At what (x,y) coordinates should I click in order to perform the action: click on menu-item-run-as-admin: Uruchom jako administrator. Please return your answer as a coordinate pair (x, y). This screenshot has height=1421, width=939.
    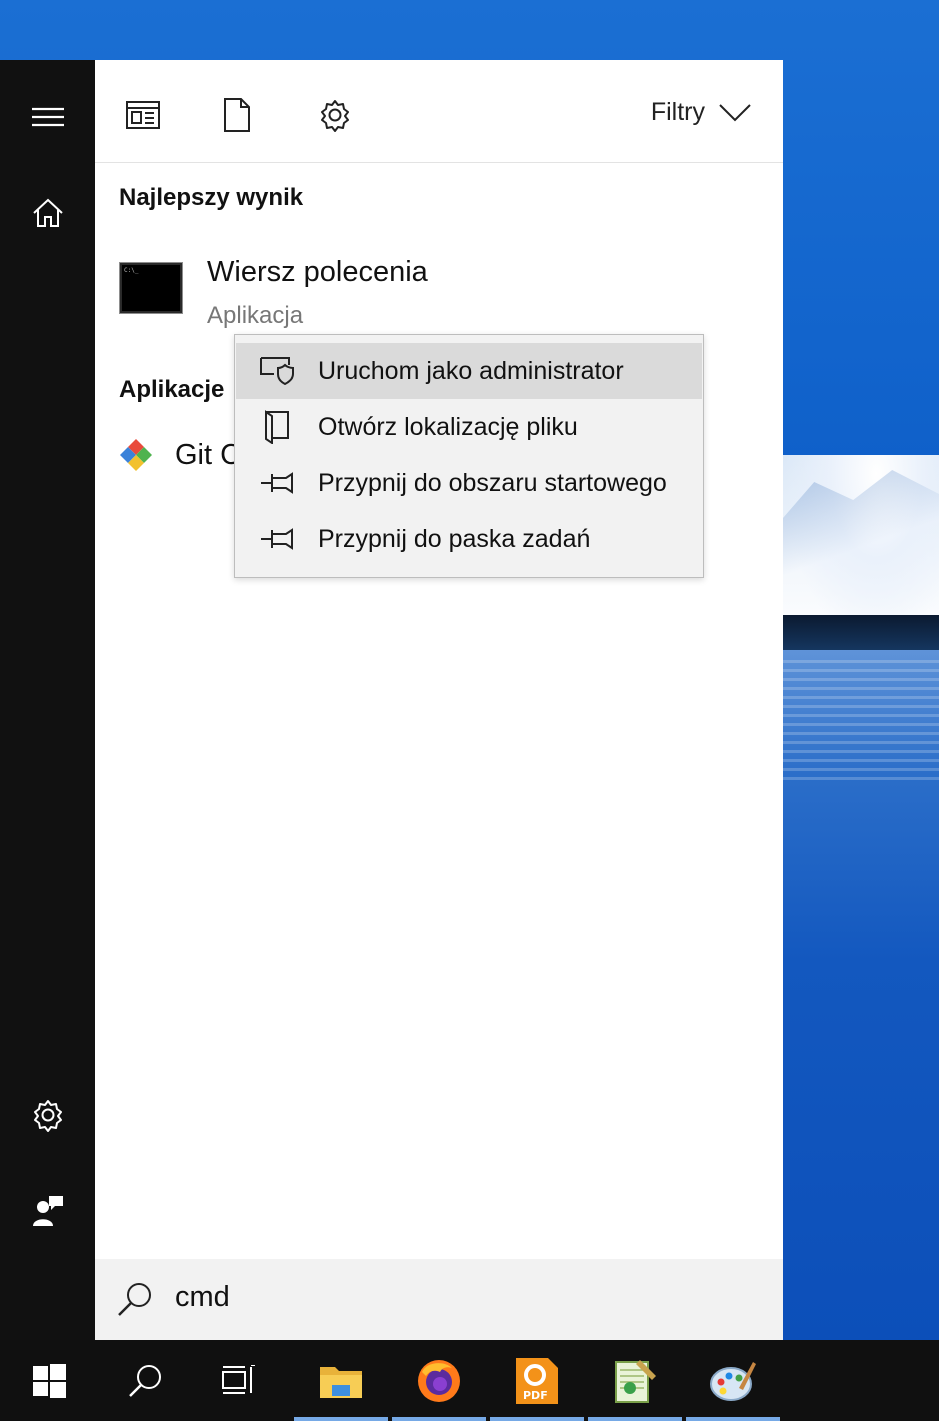
    Looking at the image, I should click on (469, 371).